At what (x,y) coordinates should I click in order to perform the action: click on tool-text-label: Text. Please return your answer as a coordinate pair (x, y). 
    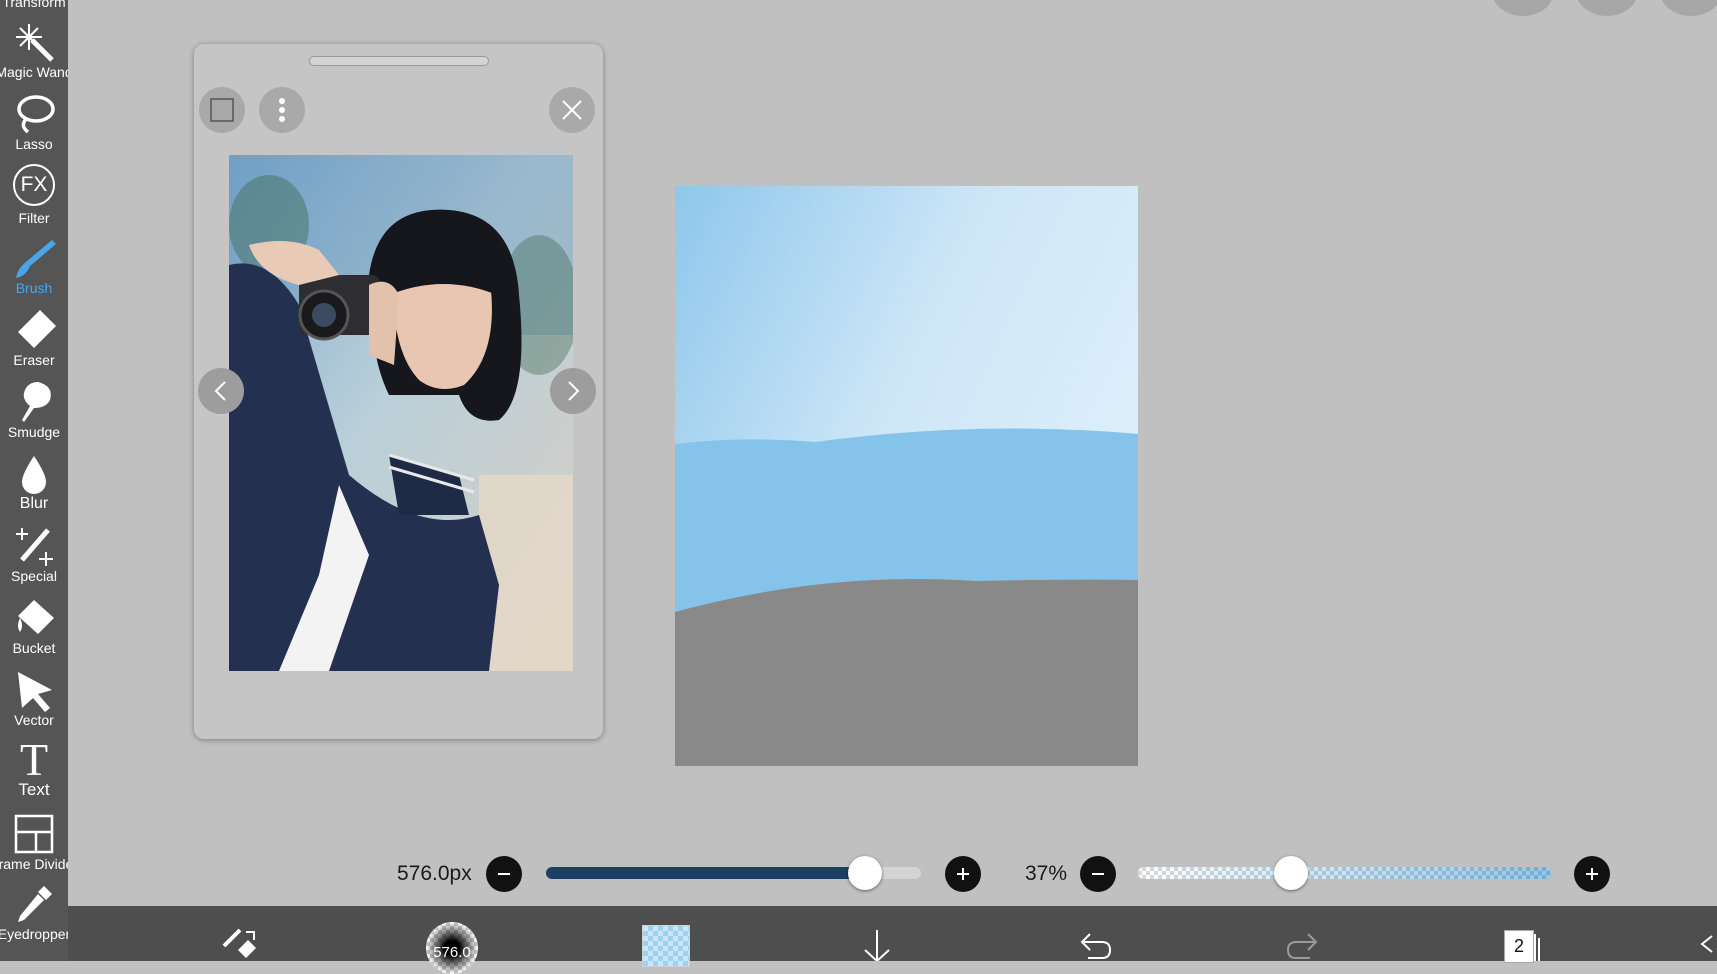
    Looking at the image, I should click on (34, 789).